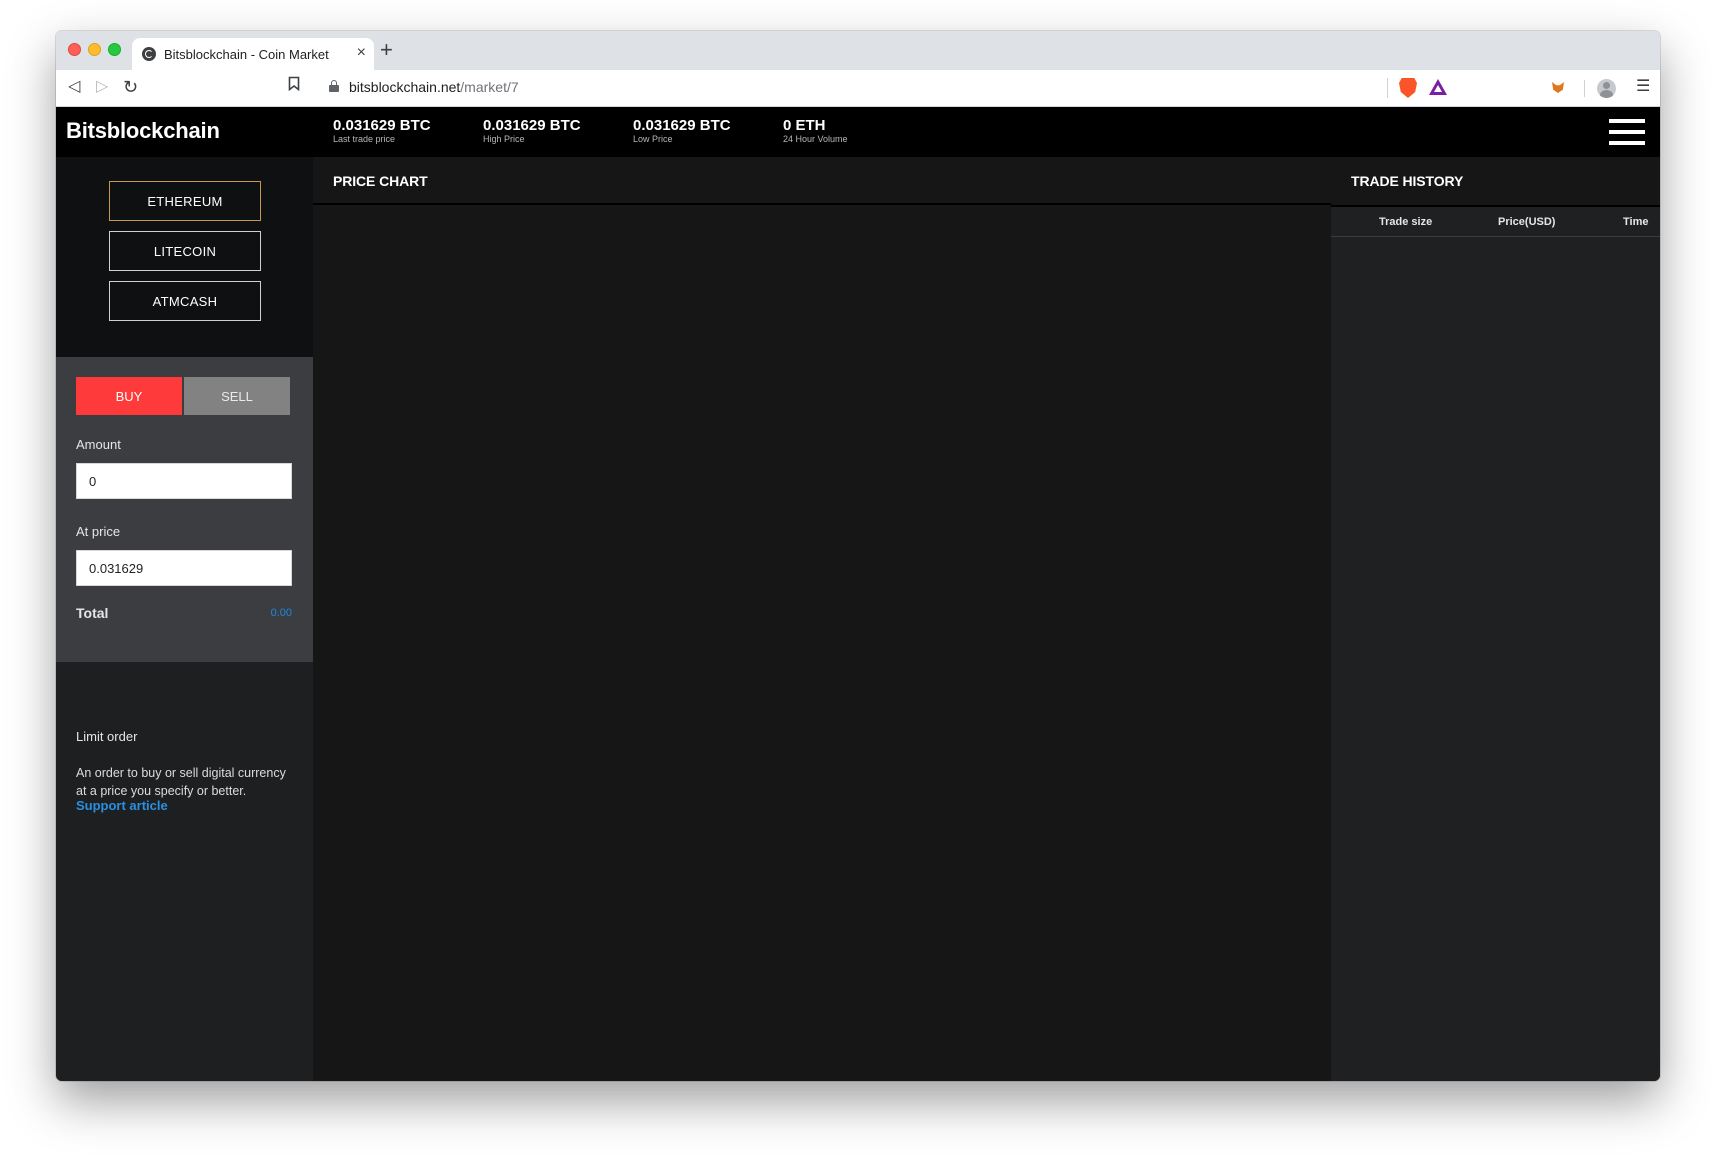 The width and height of the screenshot is (1716, 1161). Describe the element at coordinates (98, 444) in the screenshot. I see `amount-label: Amount` at that location.